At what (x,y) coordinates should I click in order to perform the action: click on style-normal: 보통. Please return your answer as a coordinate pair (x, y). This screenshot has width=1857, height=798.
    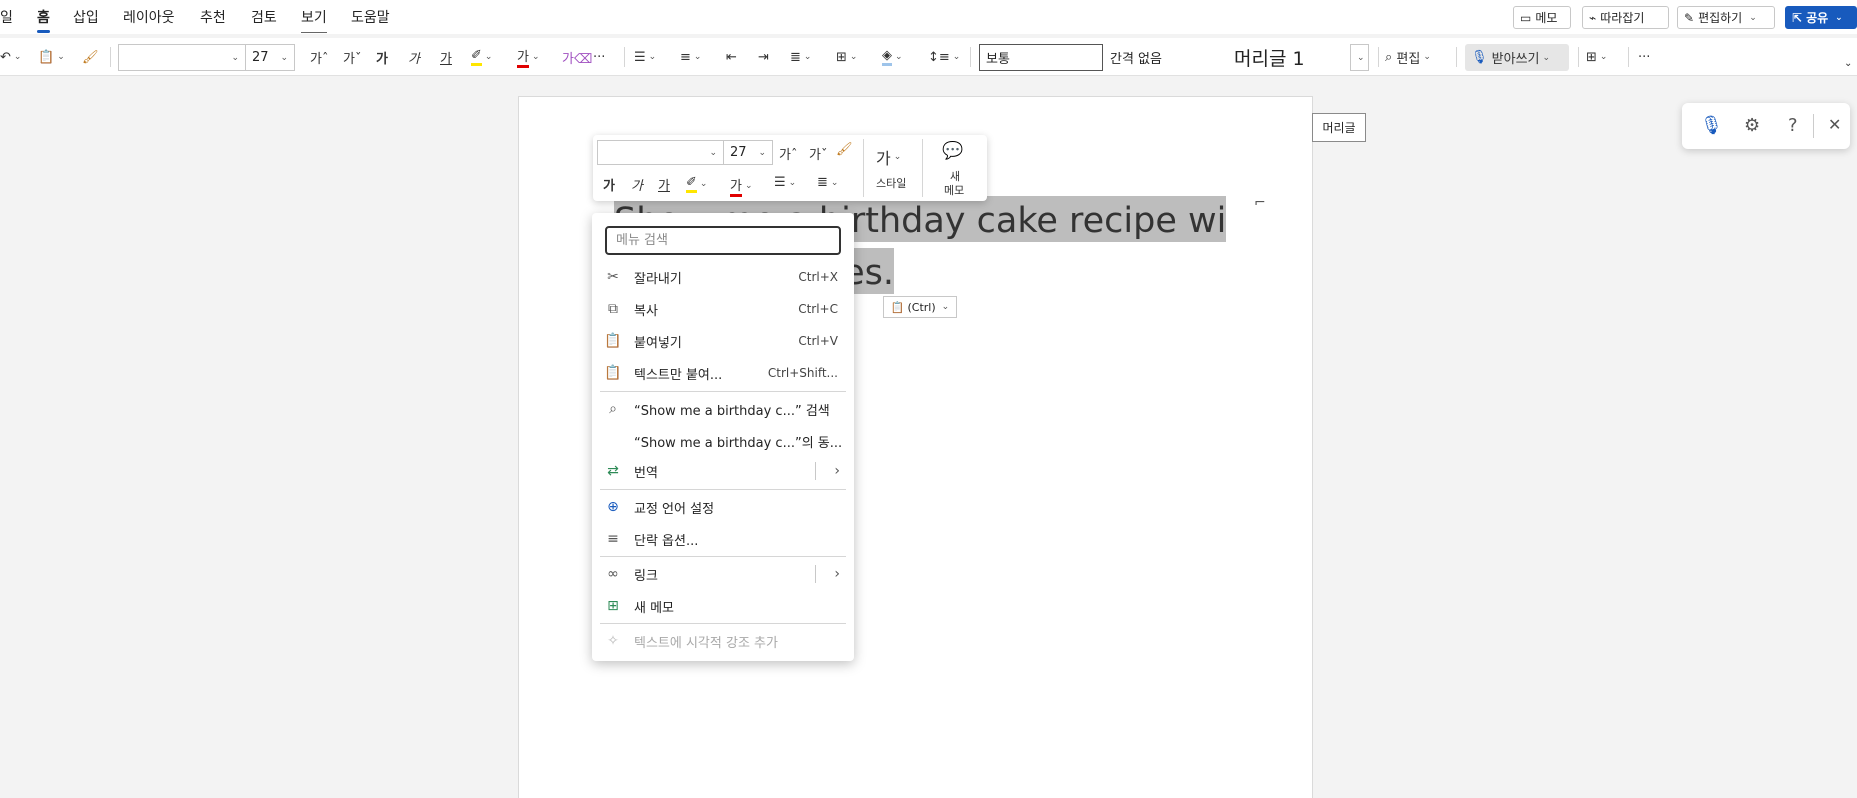
    Looking at the image, I should click on (1041, 57).